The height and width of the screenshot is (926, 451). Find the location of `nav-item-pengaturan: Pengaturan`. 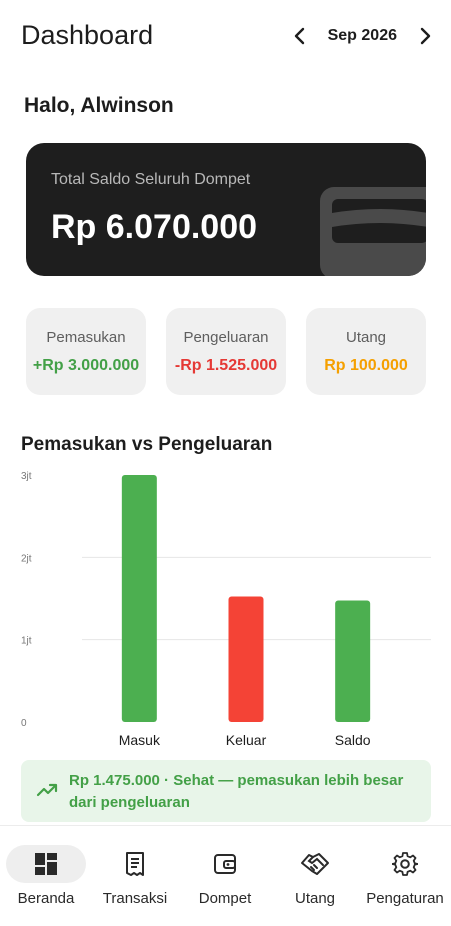

nav-item-pengaturan: Pengaturan is located at coordinates (405, 876).